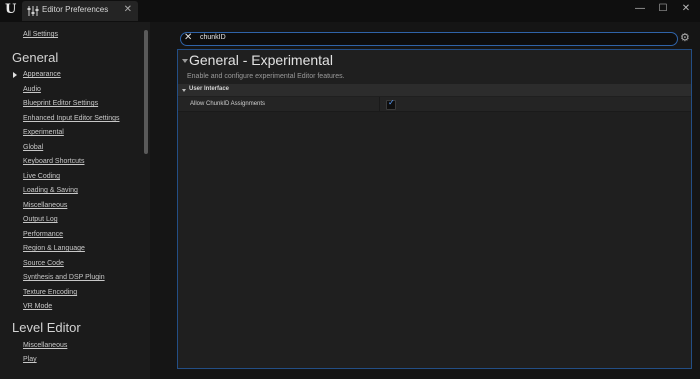 The height and width of the screenshot is (379, 700). Describe the element at coordinates (40, 34) in the screenshot. I see `sidebar-all-settings-link: All Settings` at that location.